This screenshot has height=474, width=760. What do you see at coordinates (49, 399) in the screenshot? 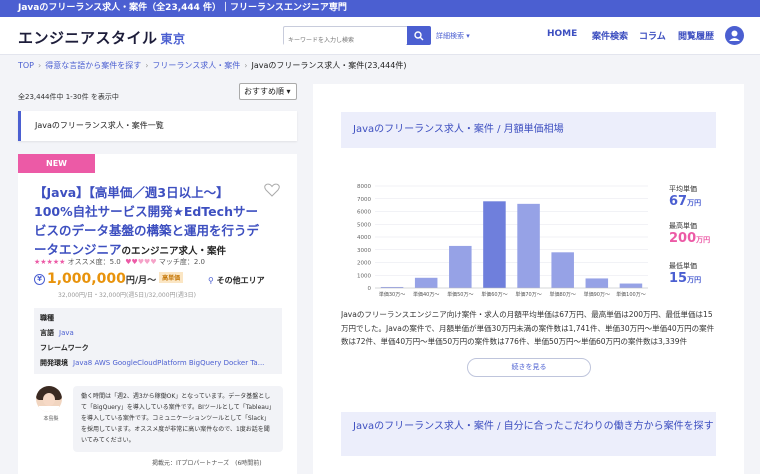
I see `agent-avatar` at bounding box center [49, 399].